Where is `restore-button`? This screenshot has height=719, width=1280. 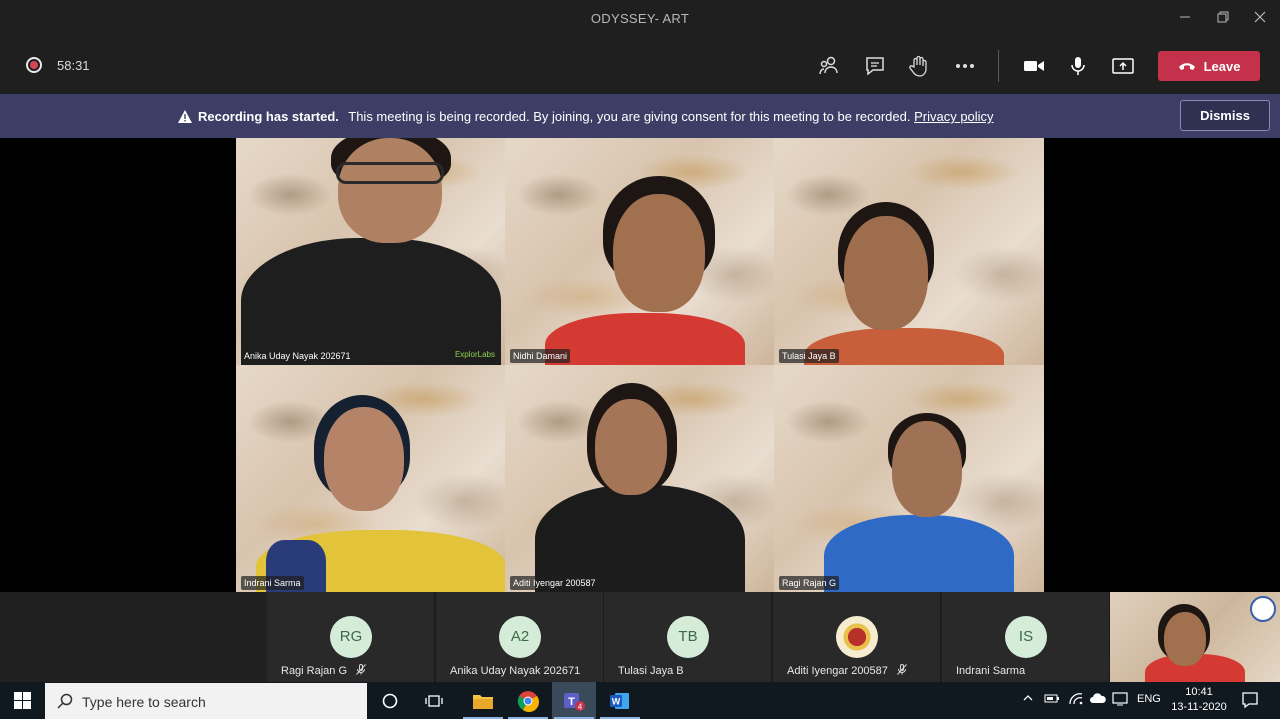
restore-button is located at coordinates (1223, 18).